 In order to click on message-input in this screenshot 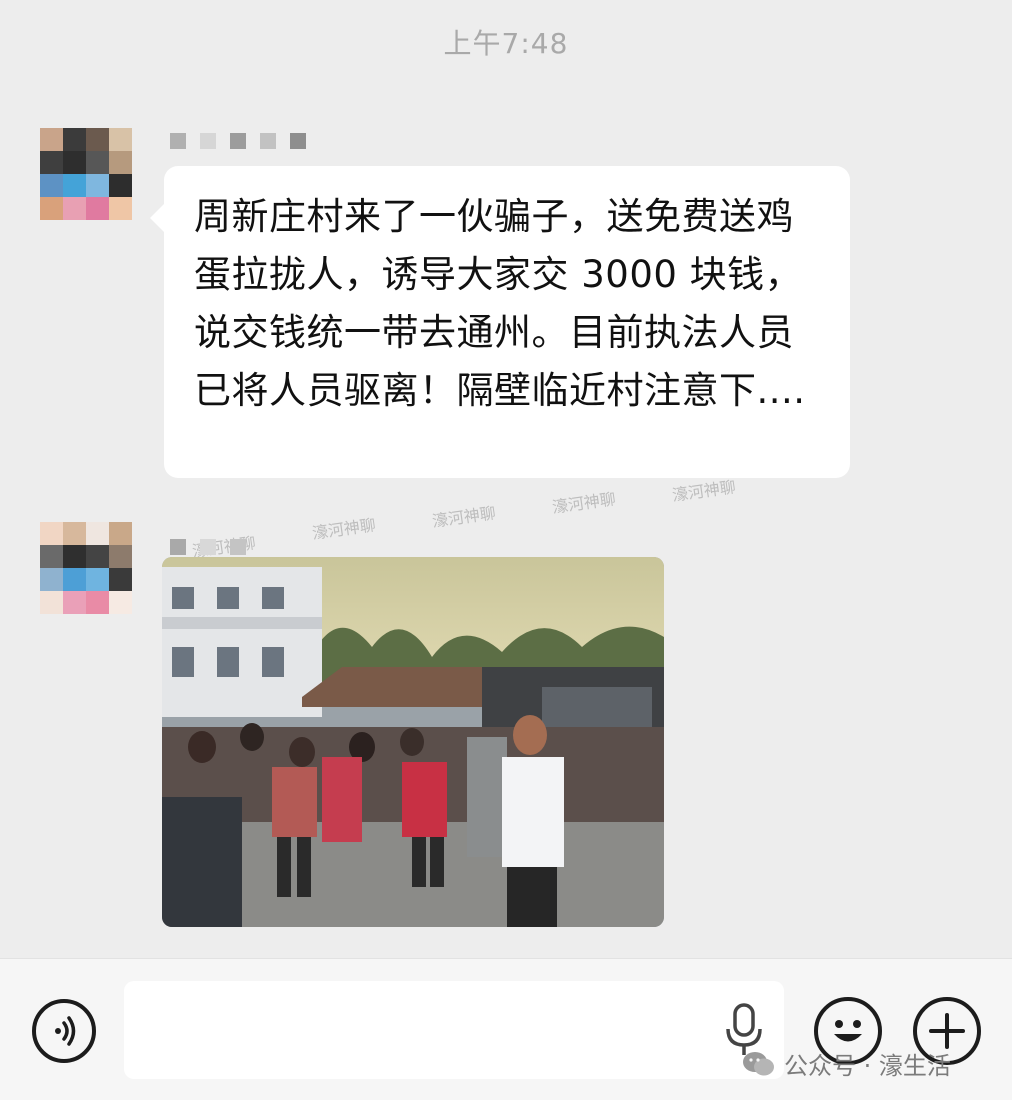, I will do `click(454, 1030)`.